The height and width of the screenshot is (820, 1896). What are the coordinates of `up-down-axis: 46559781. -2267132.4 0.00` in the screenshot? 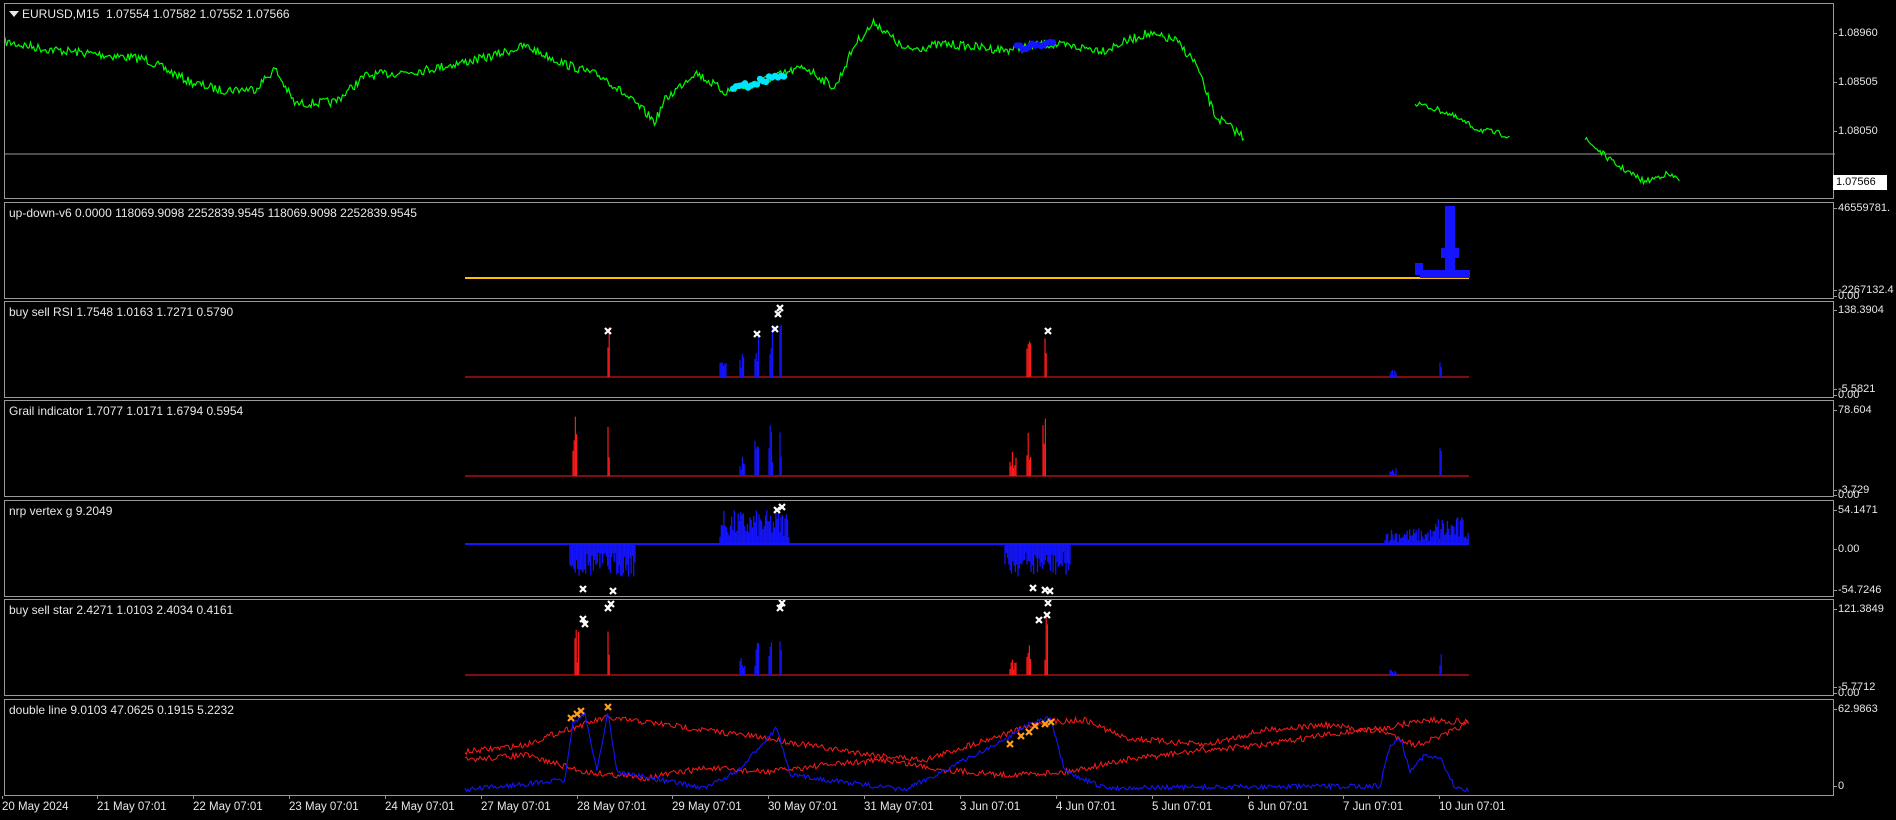 It's located at (1864, 252).